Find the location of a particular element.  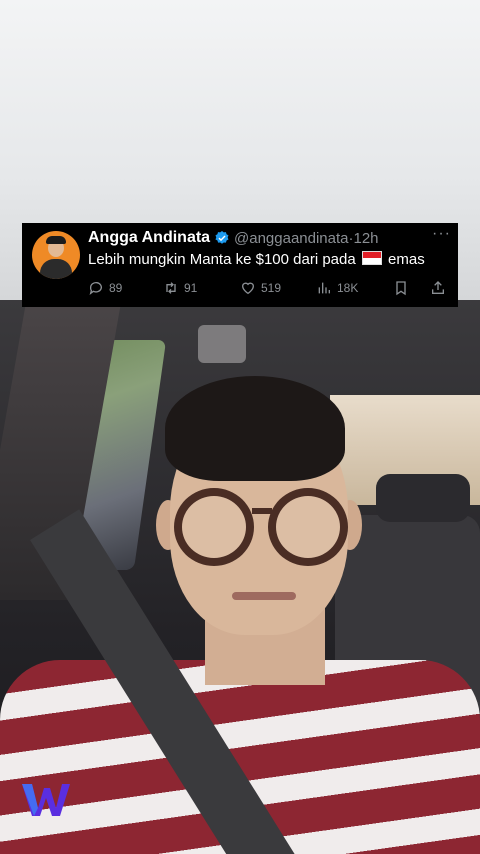

share-button is located at coordinates (438, 288).